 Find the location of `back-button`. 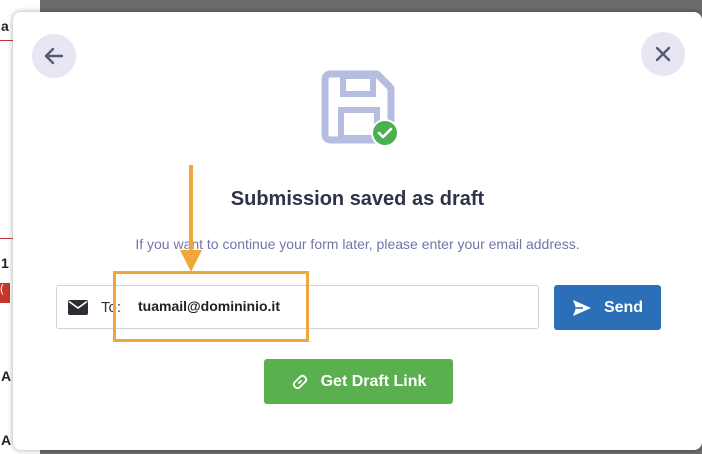

back-button is located at coordinates (54, 56).